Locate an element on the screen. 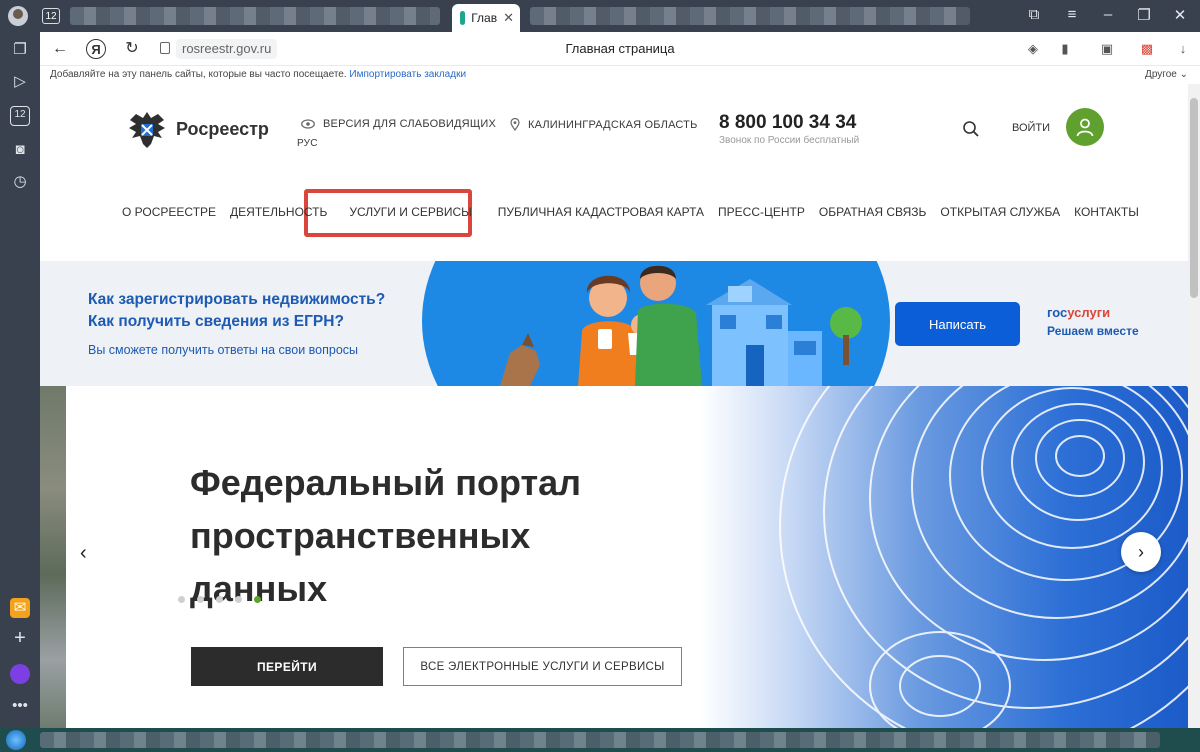  language-label: РУС is located at coordinates (307, 143).